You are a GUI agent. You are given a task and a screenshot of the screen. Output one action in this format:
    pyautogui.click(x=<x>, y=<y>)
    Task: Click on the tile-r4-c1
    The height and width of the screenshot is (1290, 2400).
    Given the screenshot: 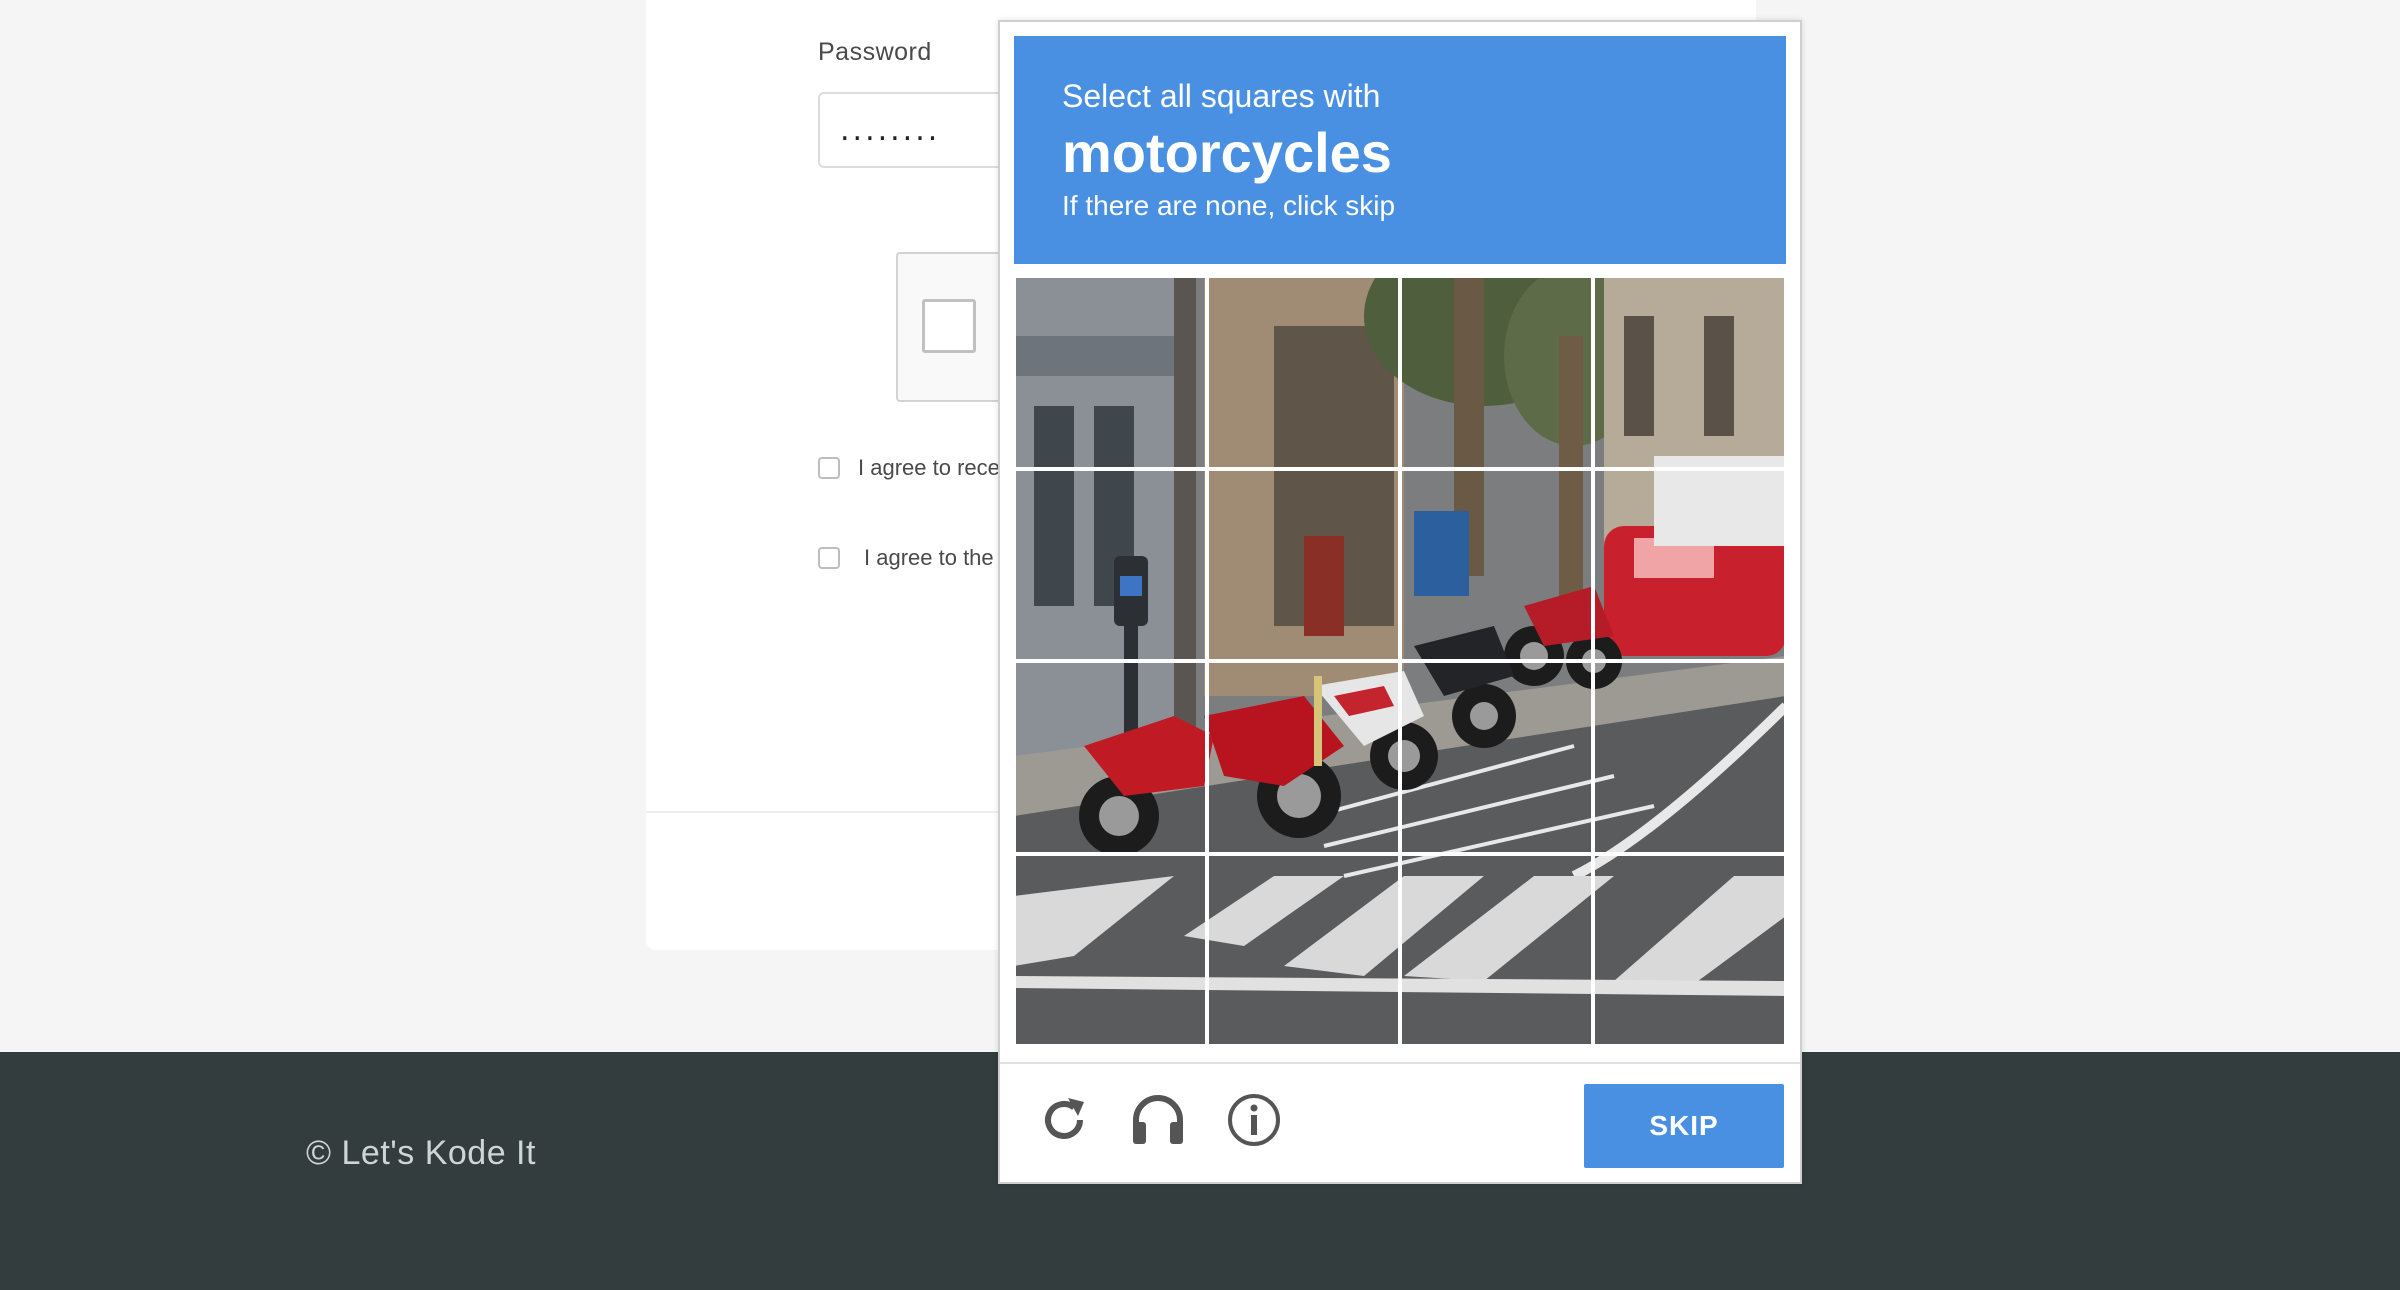 What is the action you would take?
    pyautogui.click(x=1110, y=949)
    